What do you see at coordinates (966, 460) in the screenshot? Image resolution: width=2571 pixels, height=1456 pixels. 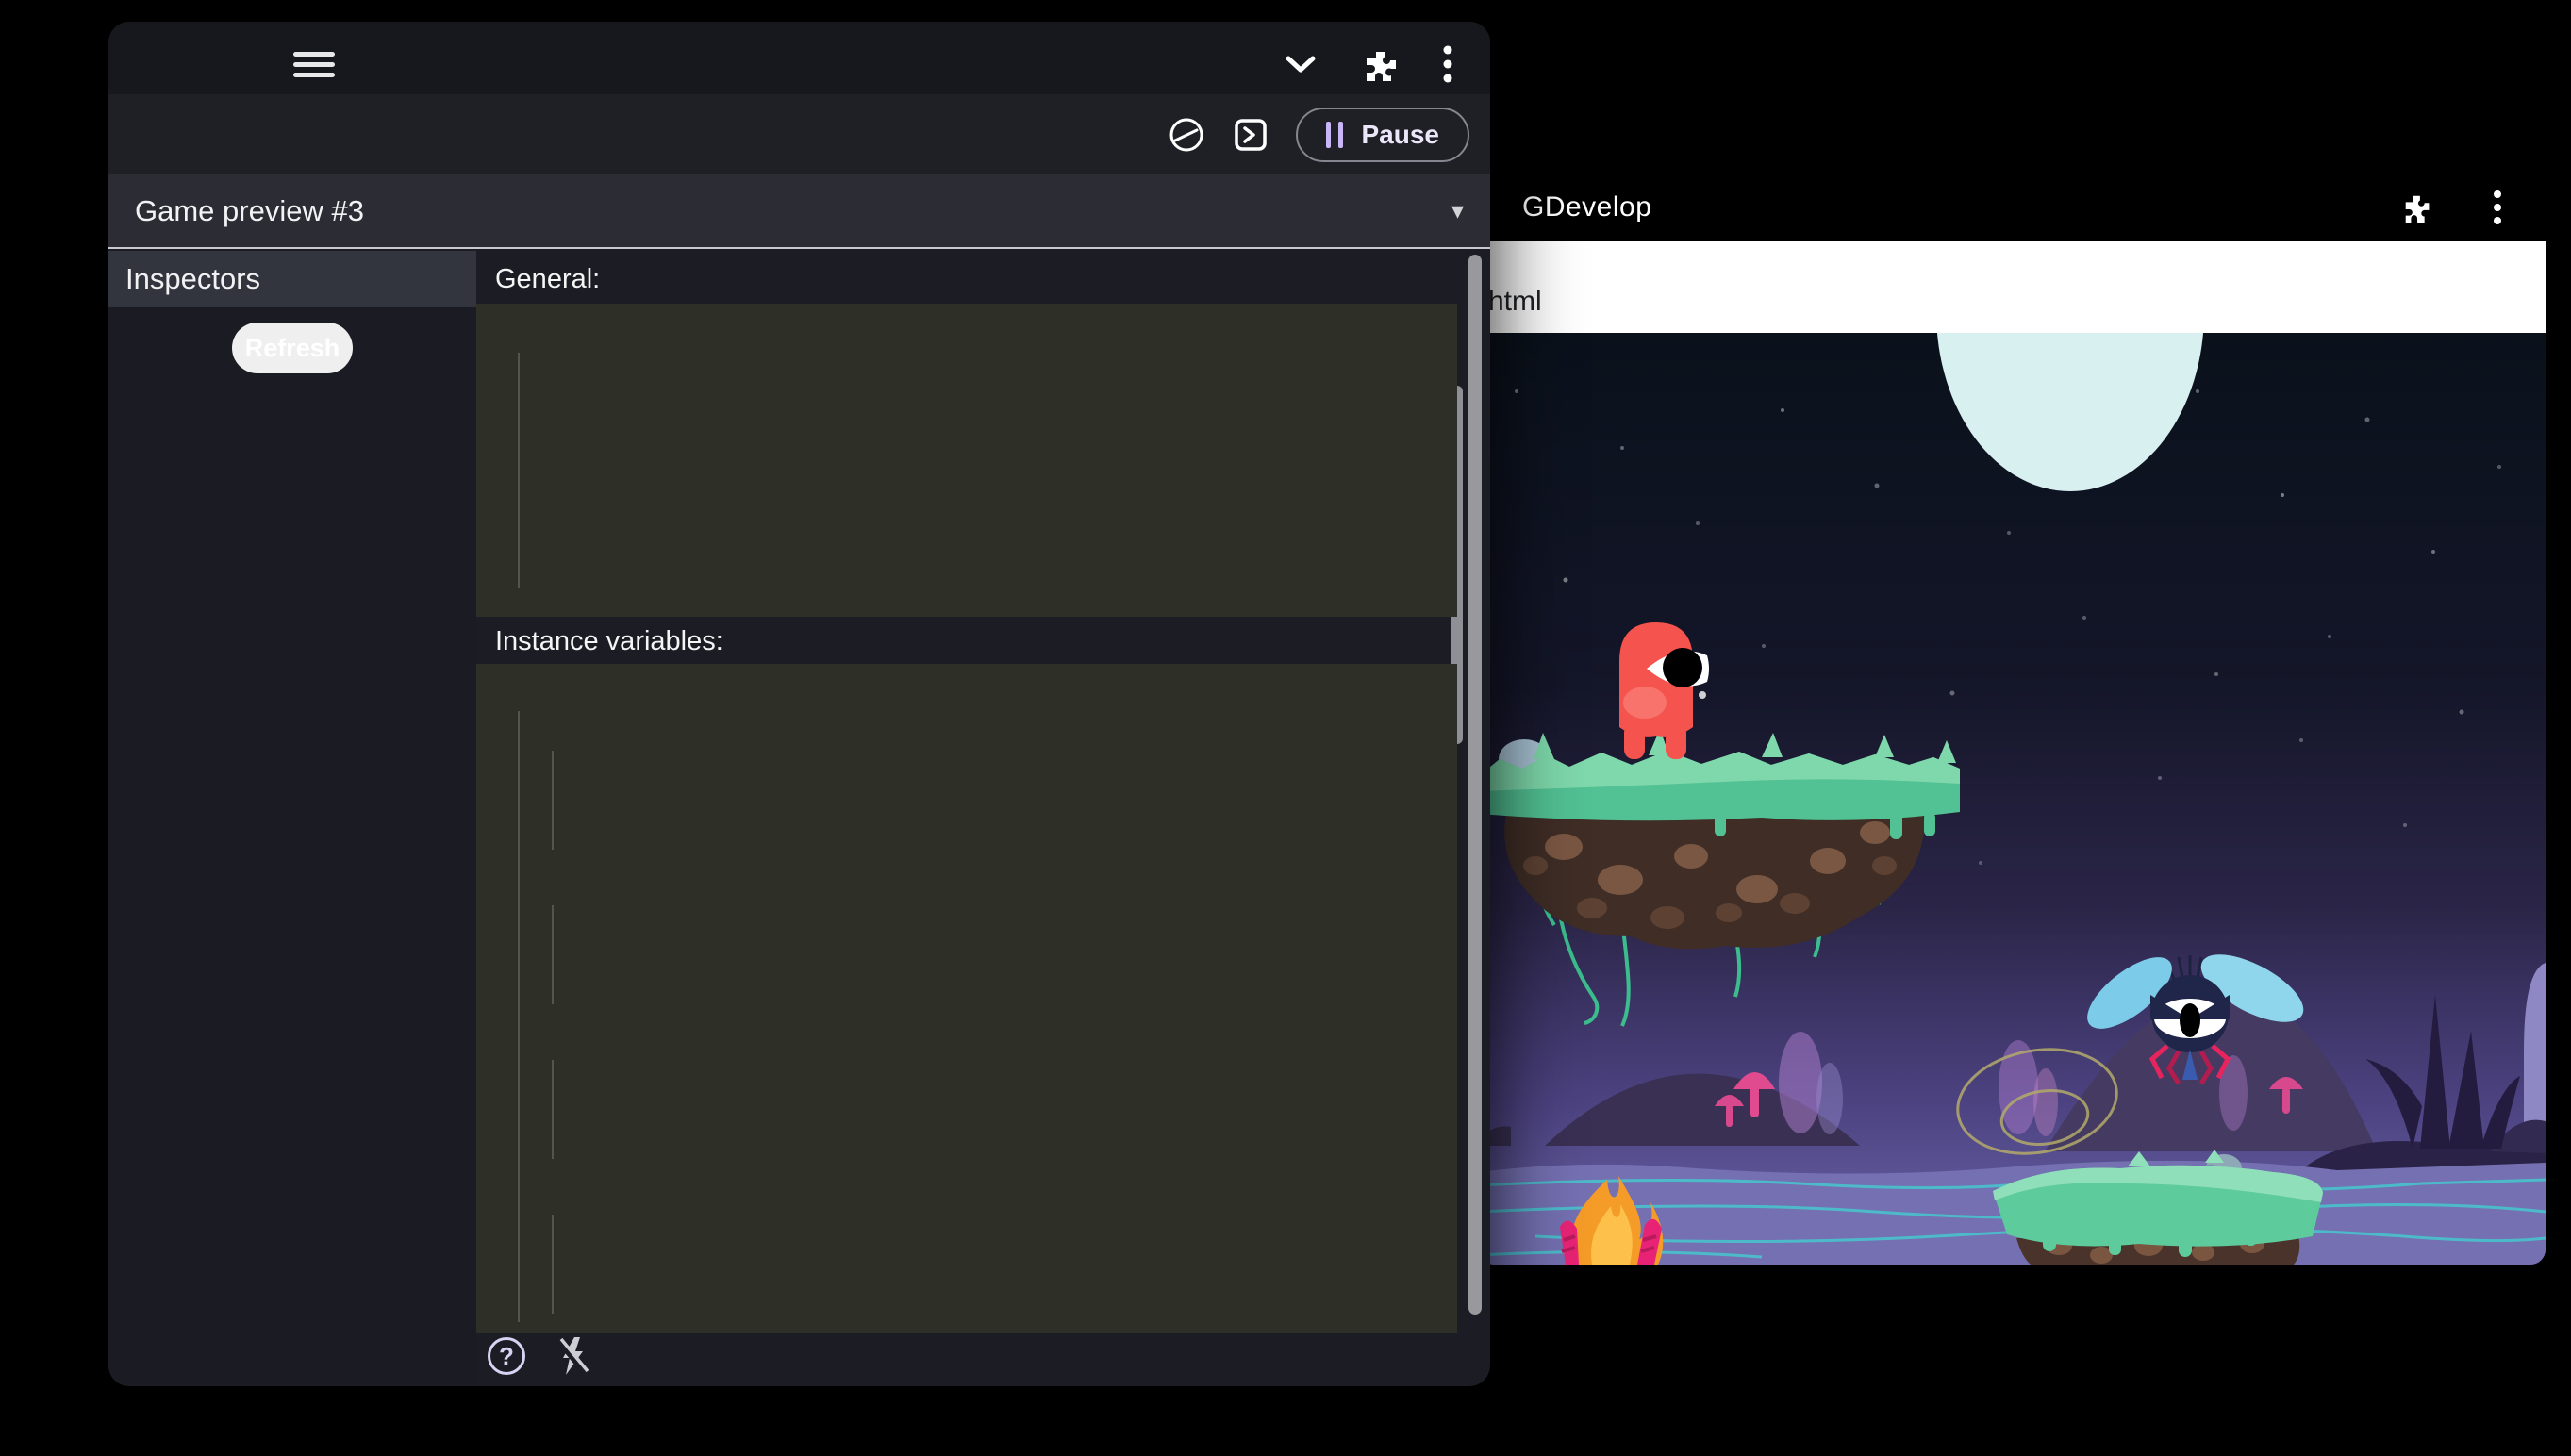 I see `general-json-panel` at bounding box center [966, 460].